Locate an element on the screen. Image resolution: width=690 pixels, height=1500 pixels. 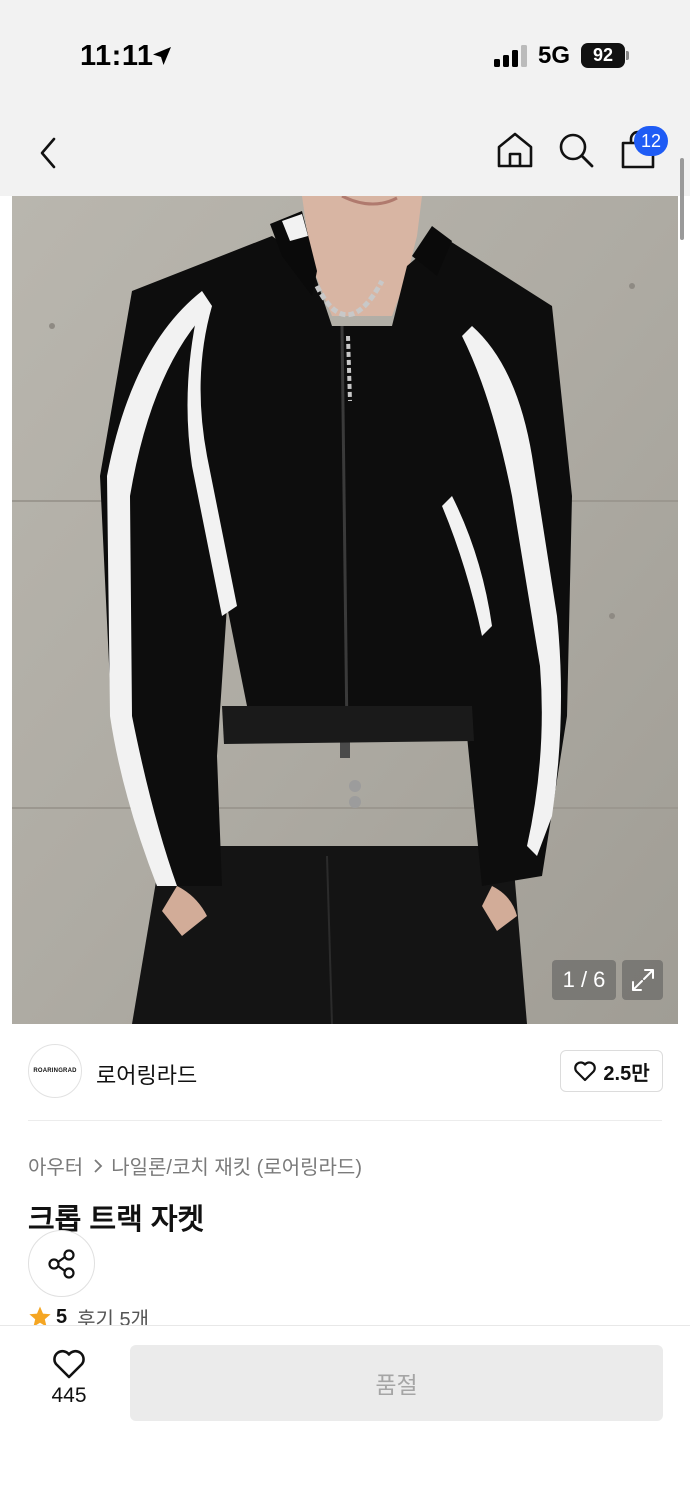
brand-like-button: 2.5만 is located at coordinates (611, 1071).